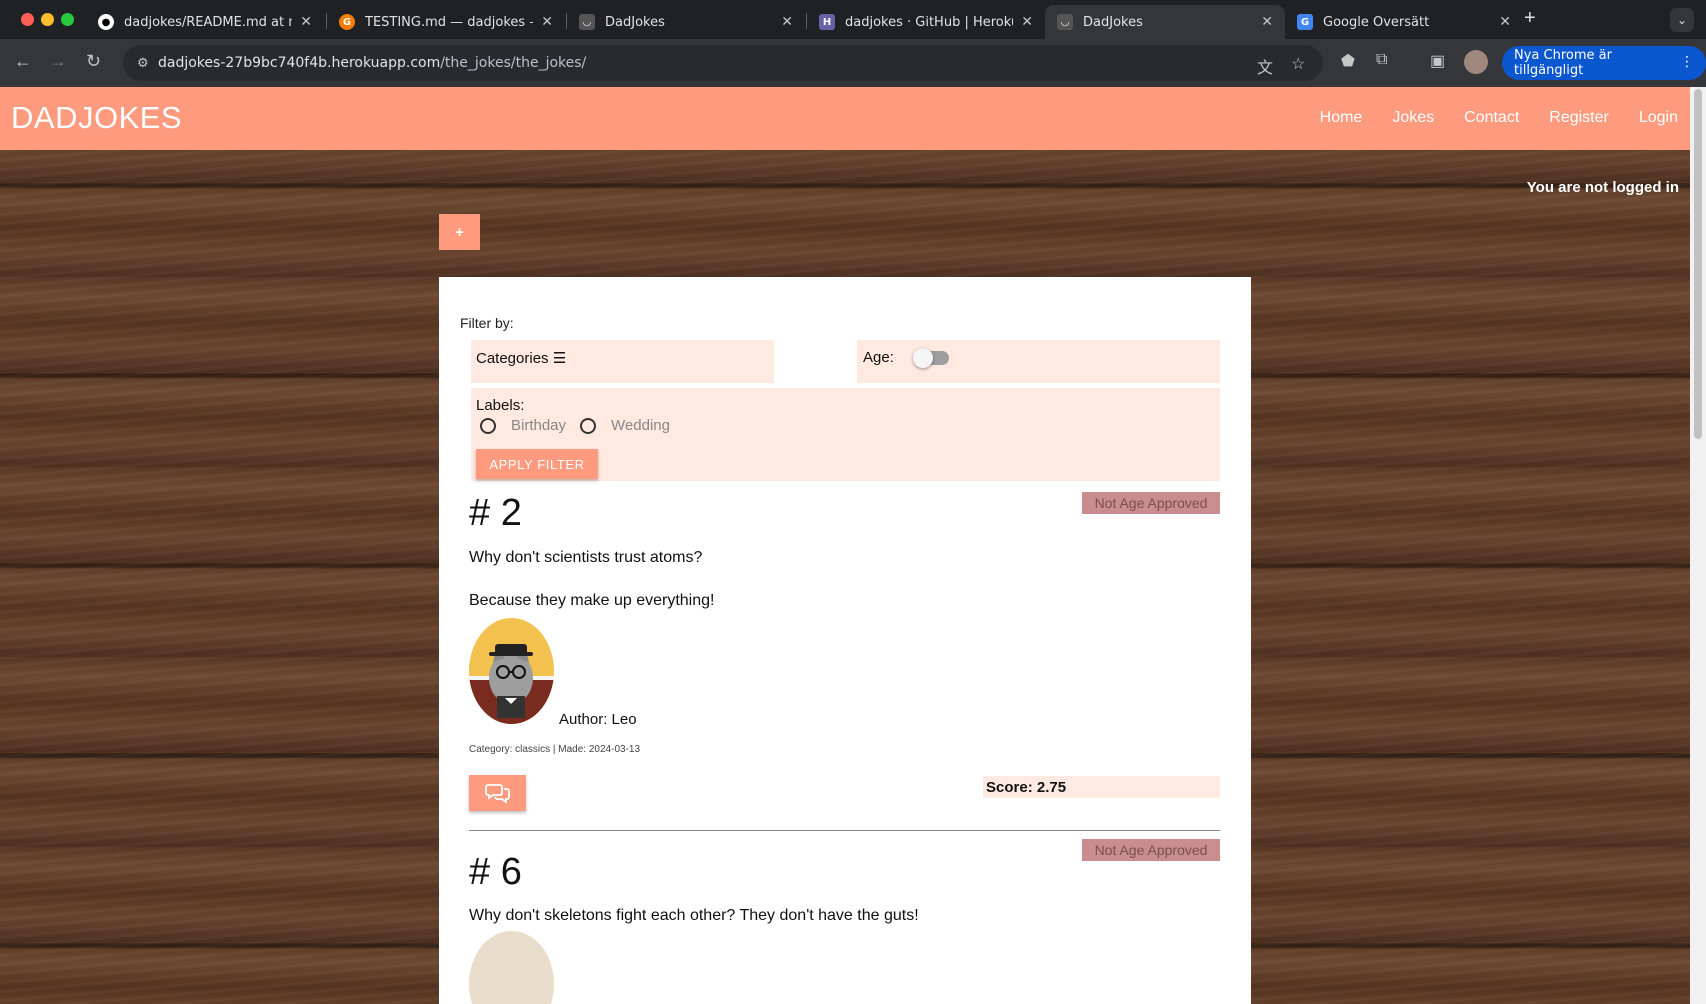 This screenshot has height=1004, width=1706. I want to click on google-translate-icon: G, so click(1305, 22).